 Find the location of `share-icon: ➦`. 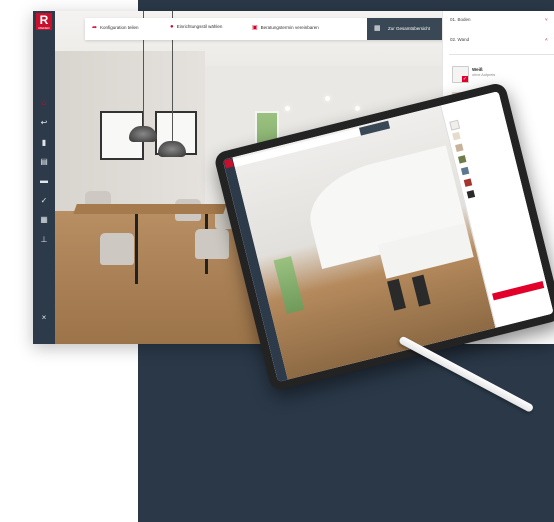

share-icon: ➦ is located at coordinates (95, 28).